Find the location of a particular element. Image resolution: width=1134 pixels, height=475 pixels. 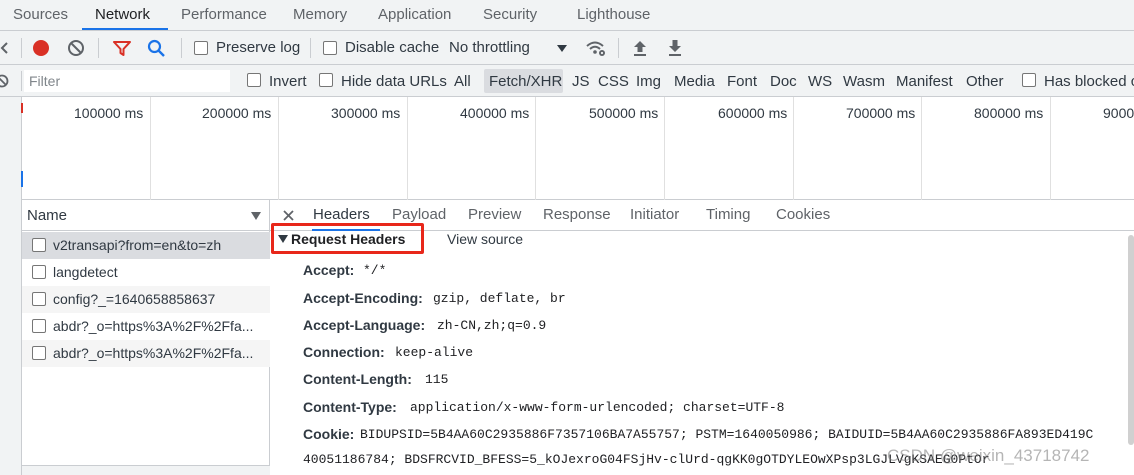

request-bar is located at coordinates (22, 179).